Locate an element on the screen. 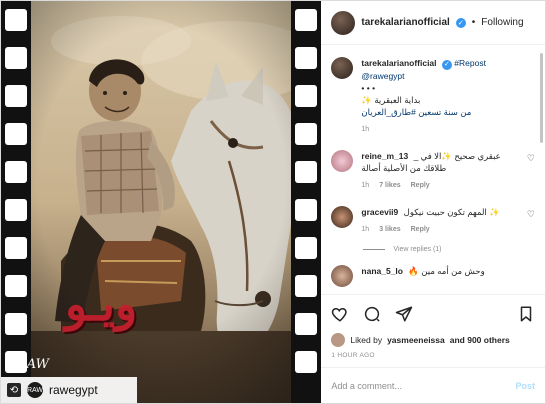 The image size is (546, 404). repost-username: rawegypt is located at coordinates (73, 390).